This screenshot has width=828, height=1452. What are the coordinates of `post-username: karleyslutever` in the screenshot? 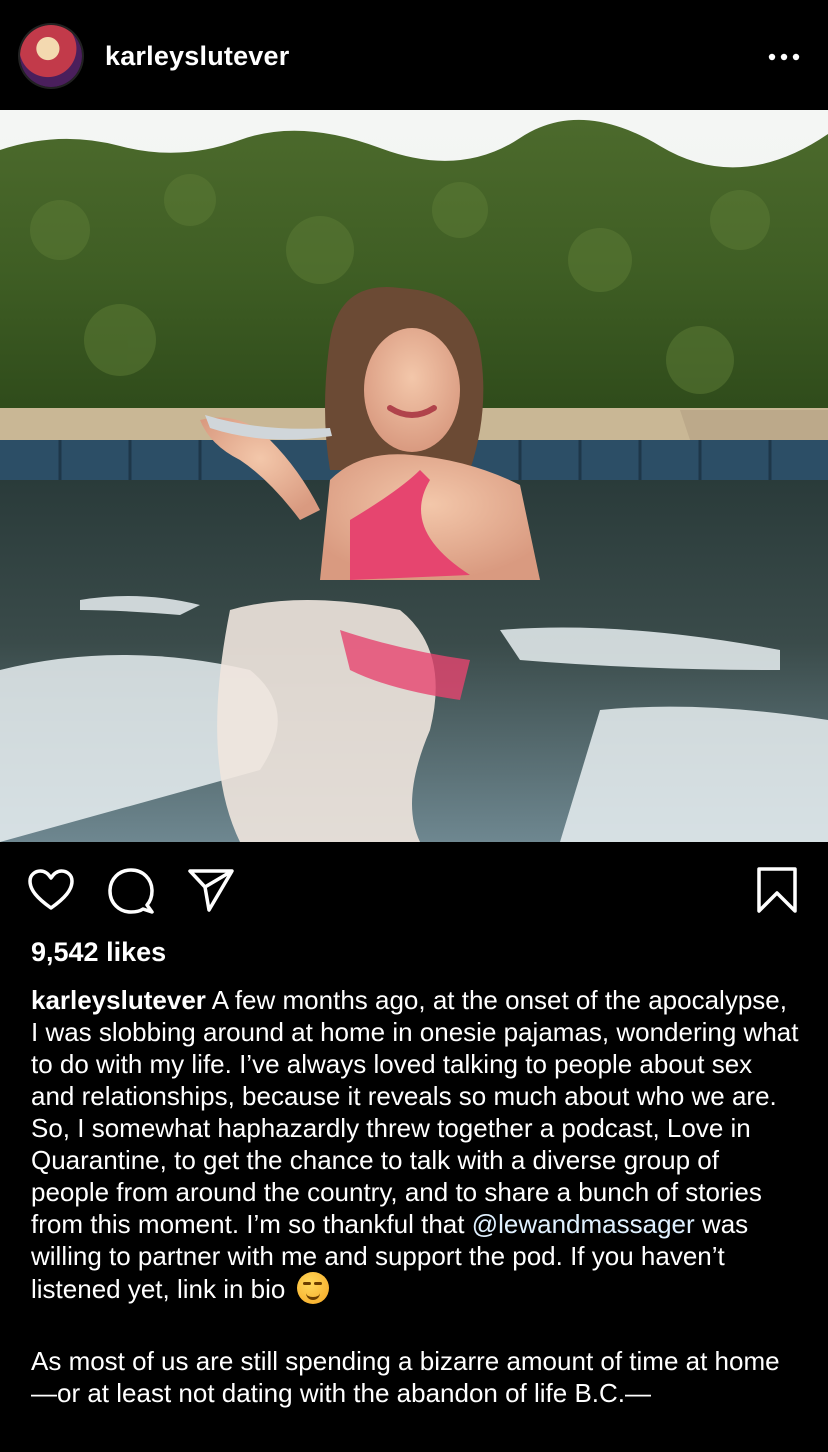 It's located at (197, 56).